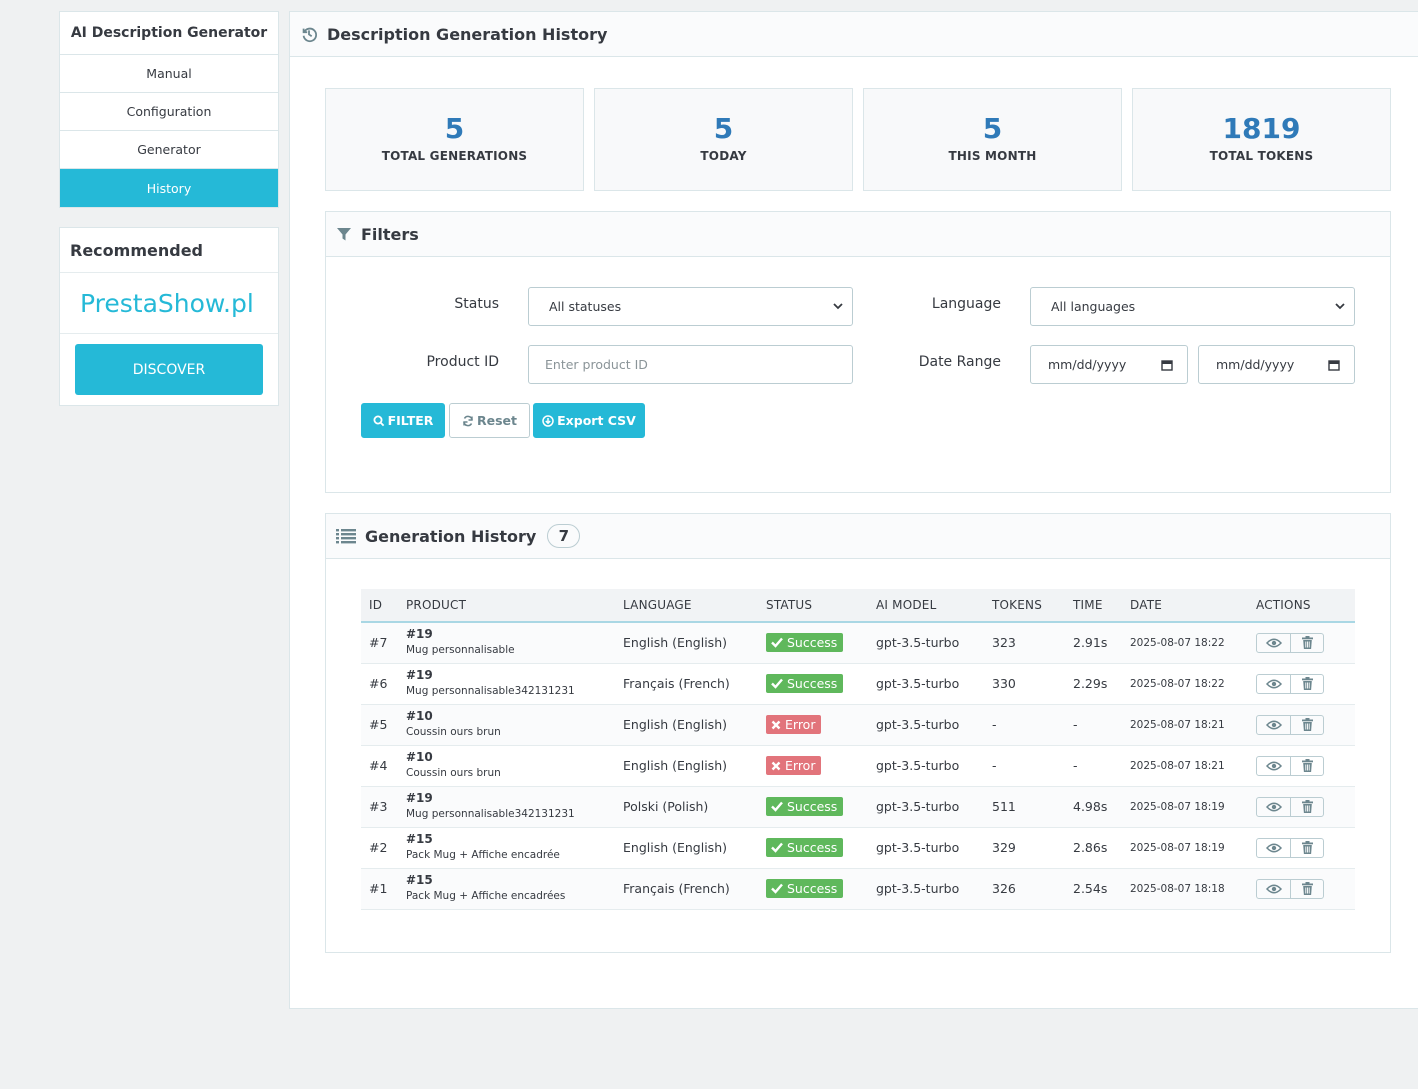 This screenshot has height=1089, width=1418. What do you see at coordinates (686, 807) in the screenshot?
I see `cell-language: Polski (Polish)` at bounding box center [686, 807].